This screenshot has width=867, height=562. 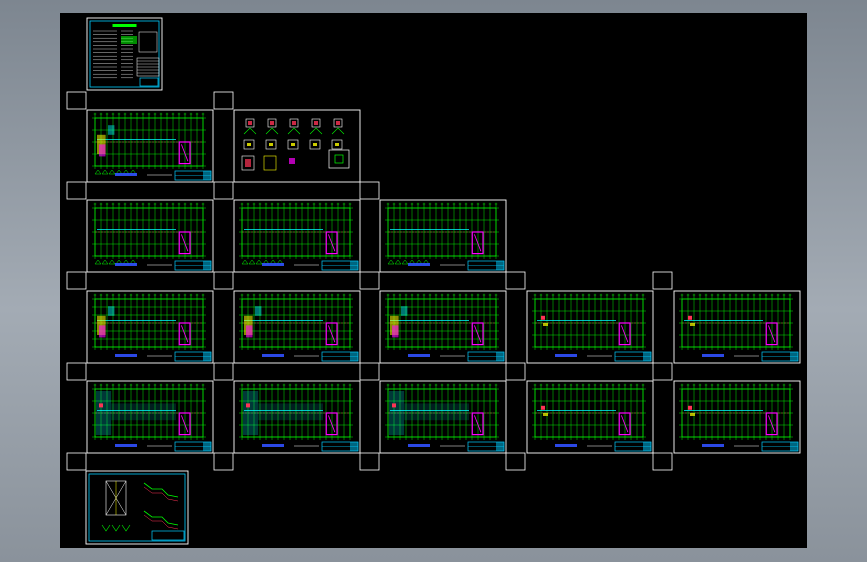 I want to click on sheet-foundation-details, so click(x=297, y=146).